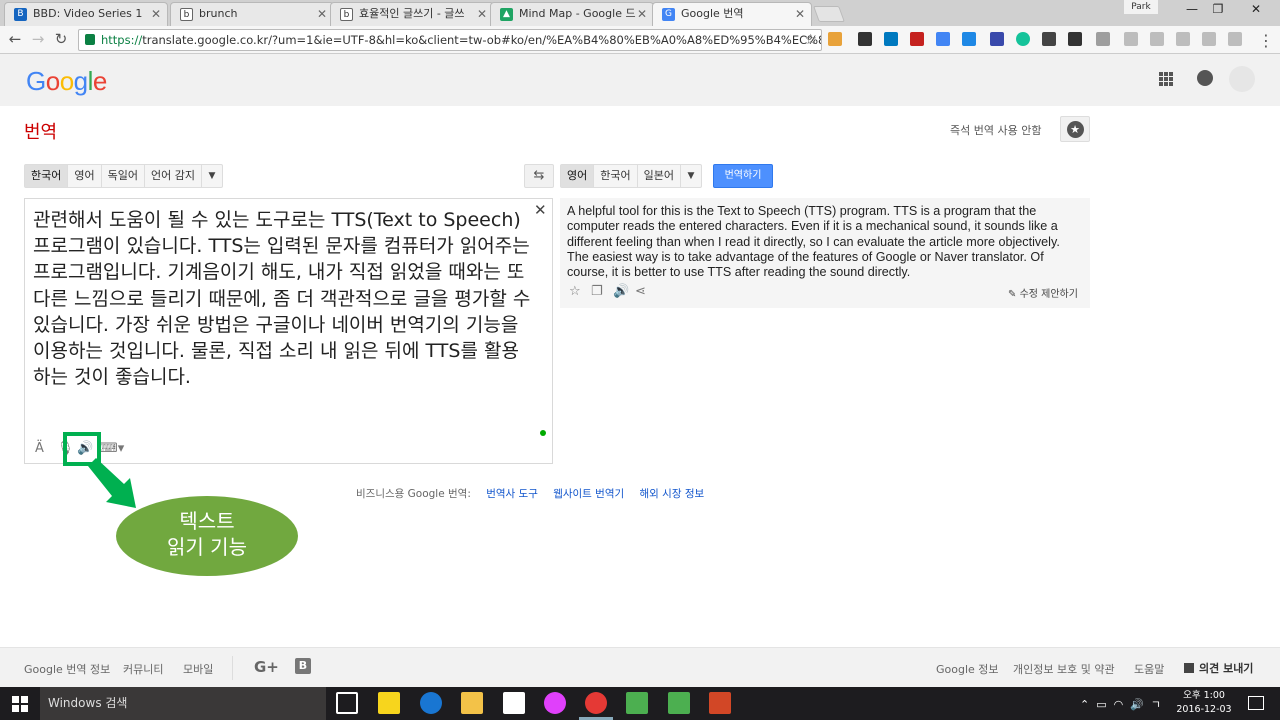 This screenshot has height=720, width=1280. I want to click on translate-subheader: 번역 즉석 번역 사용 안함 ★, so click(640, 130).